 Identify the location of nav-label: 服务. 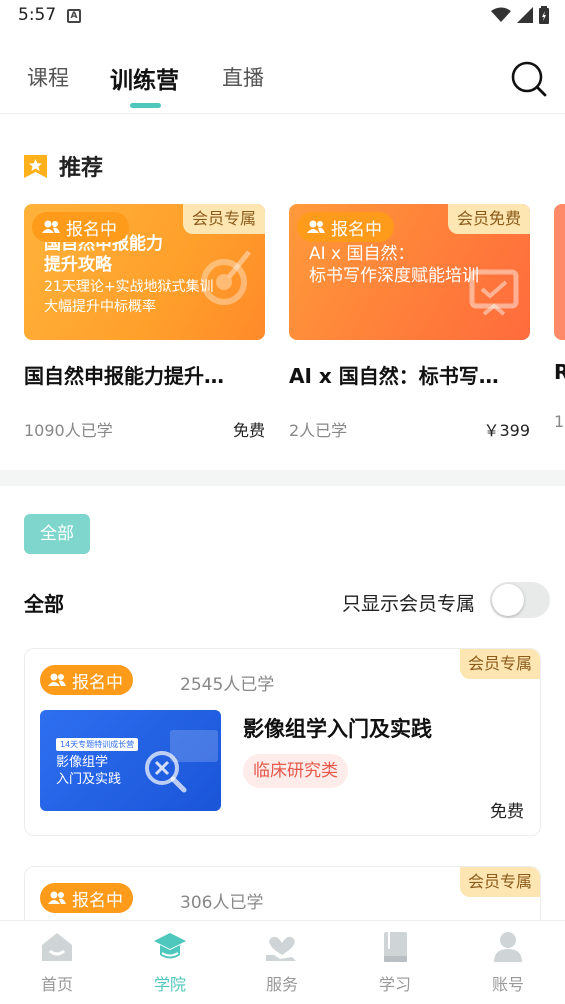
(281, 984).